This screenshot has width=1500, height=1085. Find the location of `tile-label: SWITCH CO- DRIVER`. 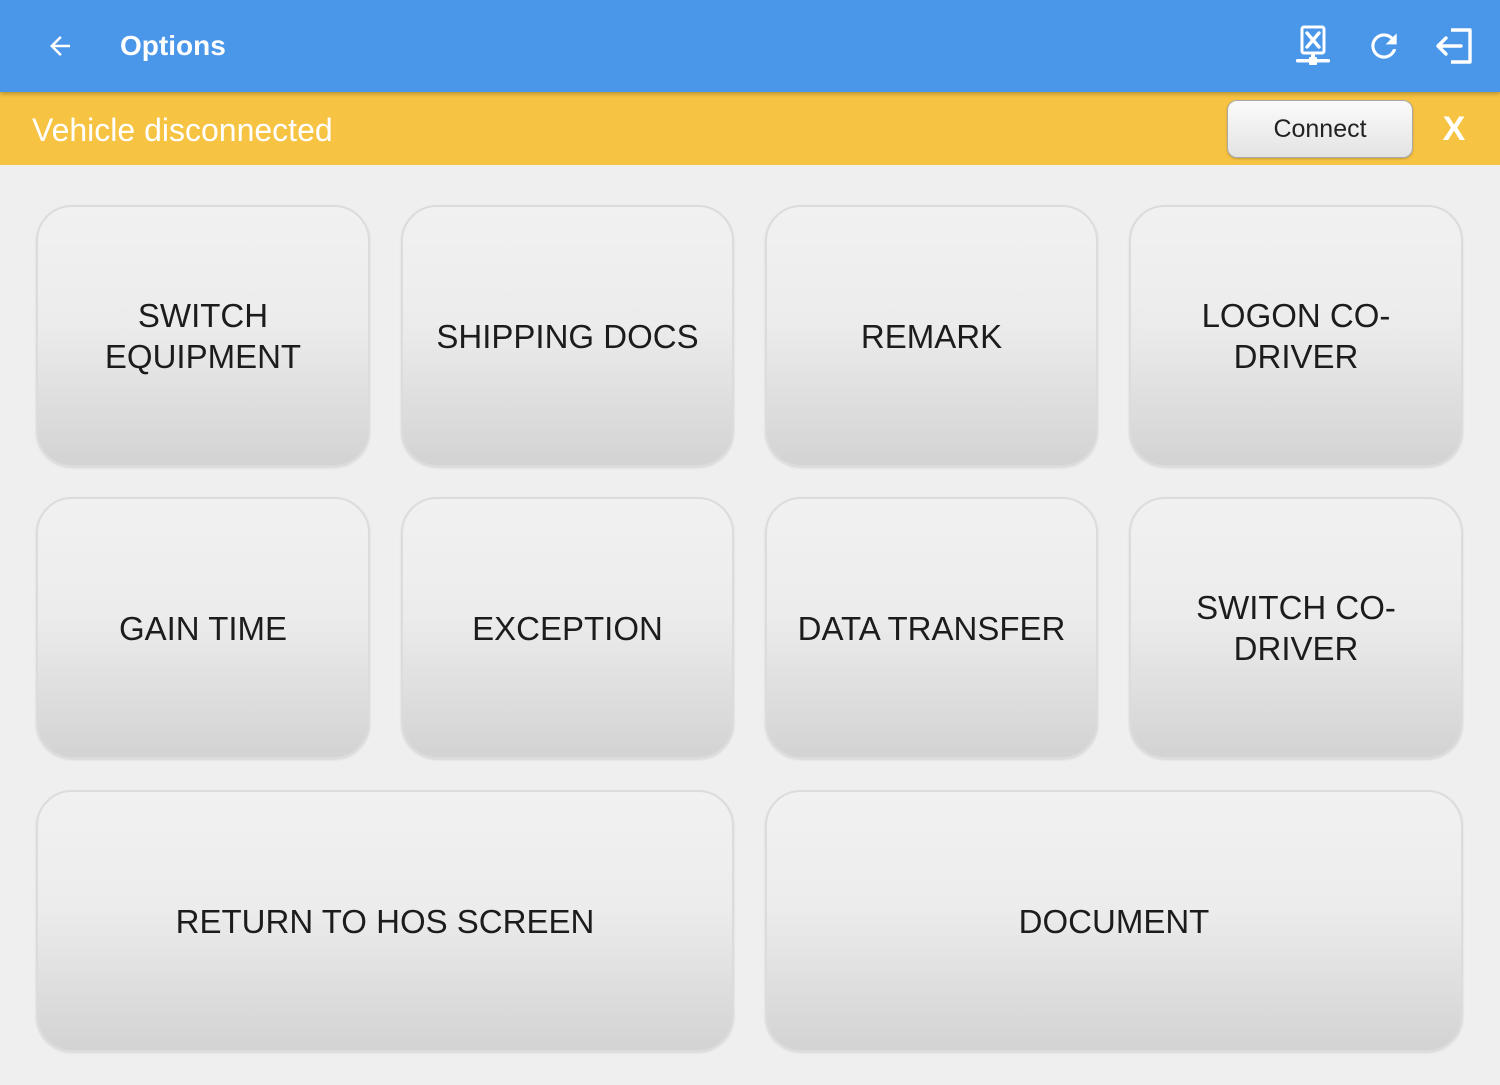

tile-label: SWITCH CO- DRIVER is located at coordinates (1296, 628).